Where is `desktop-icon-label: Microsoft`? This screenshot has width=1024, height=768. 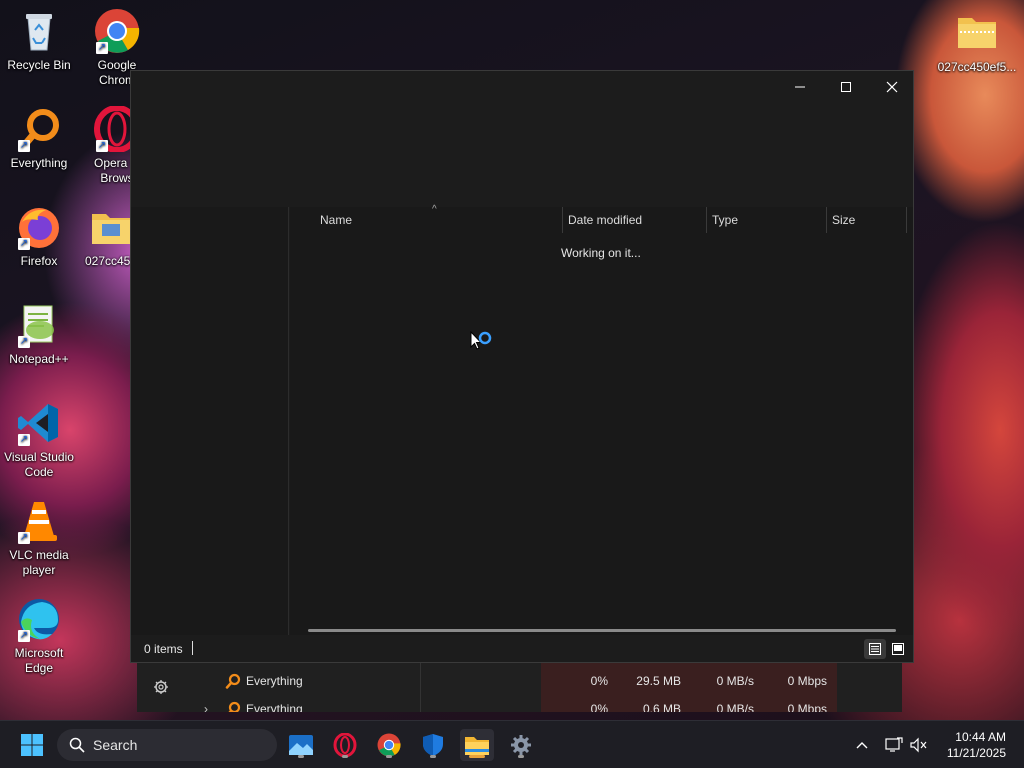 desktop-icon-label: Microsoft is located at coordinates (39, 653).